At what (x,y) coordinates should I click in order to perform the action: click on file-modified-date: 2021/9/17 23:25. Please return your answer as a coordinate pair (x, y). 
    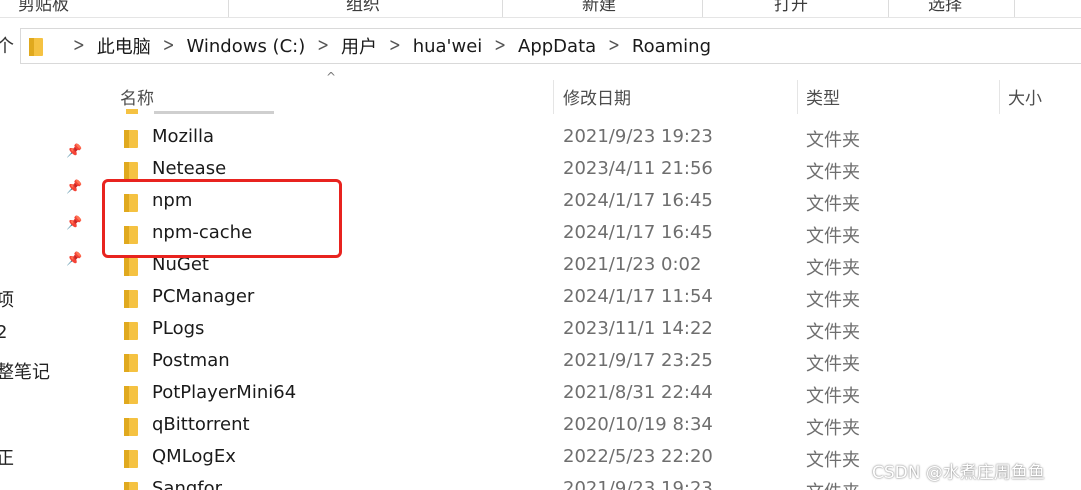
    Looking at the image, I should click on (638, 360).